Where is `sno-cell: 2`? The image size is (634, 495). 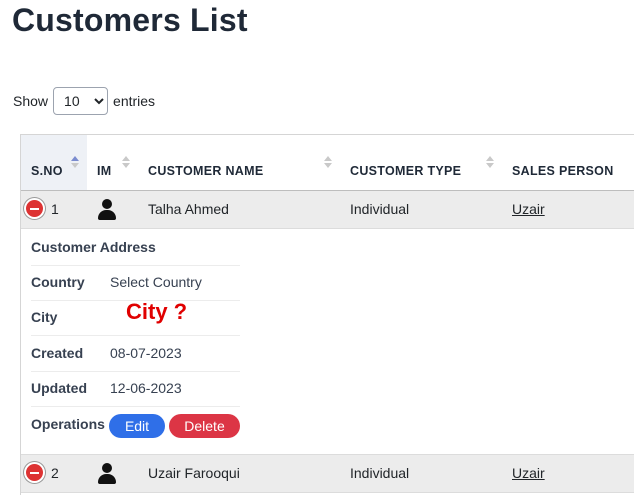 sno-cell: 2 is located at coordinates (55, 473).